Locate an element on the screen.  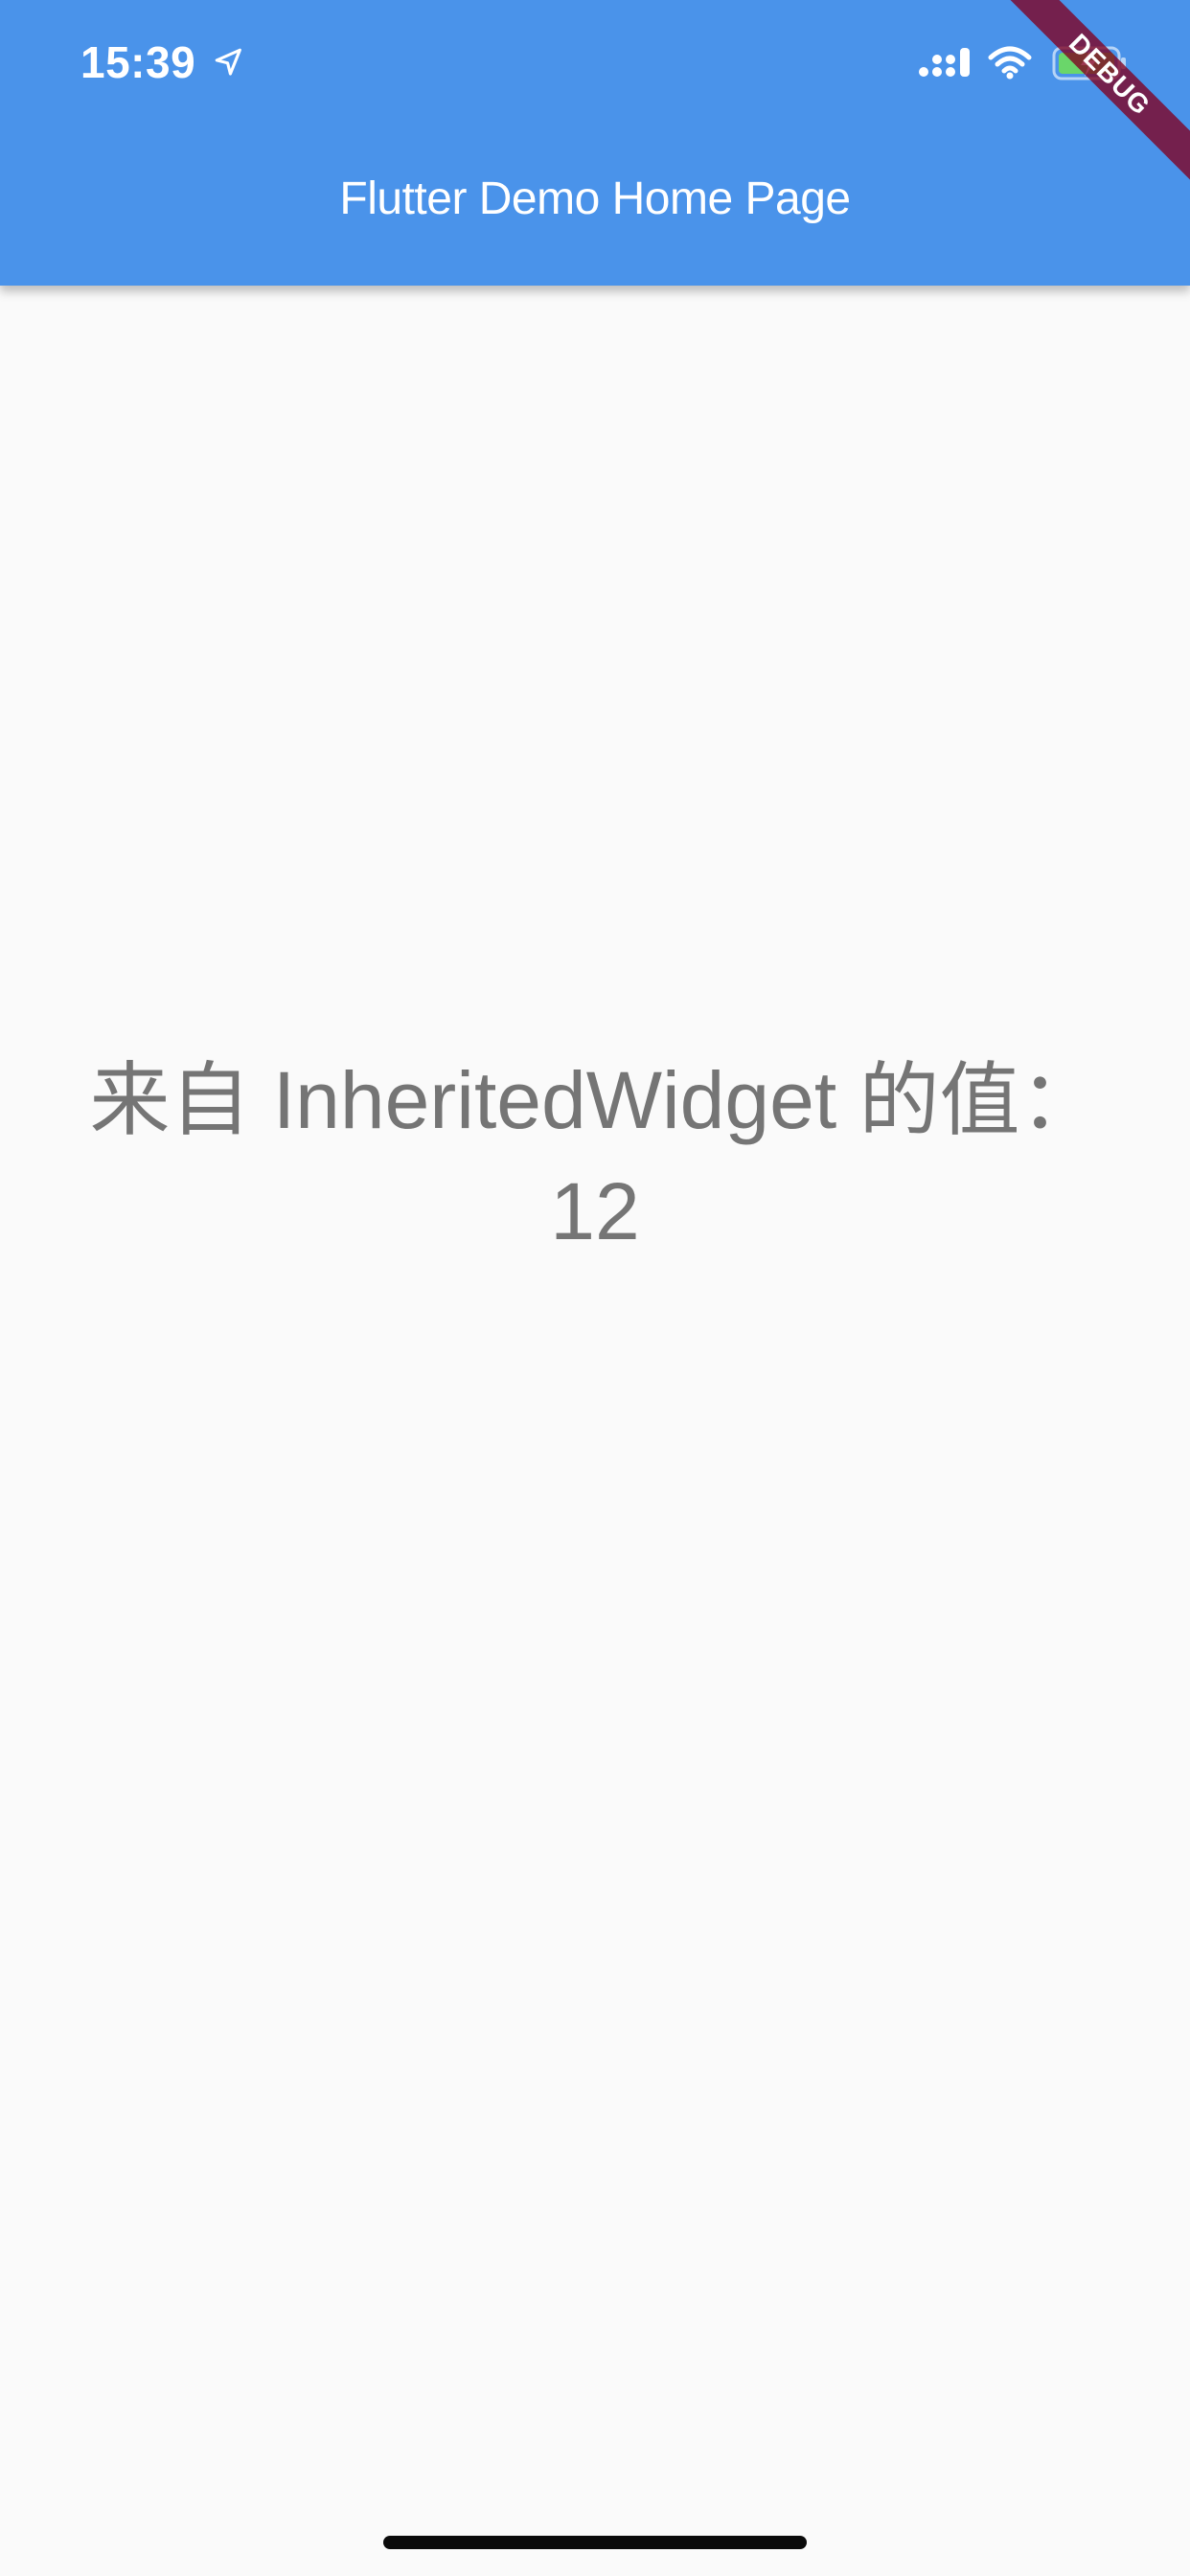
home-indicator is located at coordinates (595, 2542).